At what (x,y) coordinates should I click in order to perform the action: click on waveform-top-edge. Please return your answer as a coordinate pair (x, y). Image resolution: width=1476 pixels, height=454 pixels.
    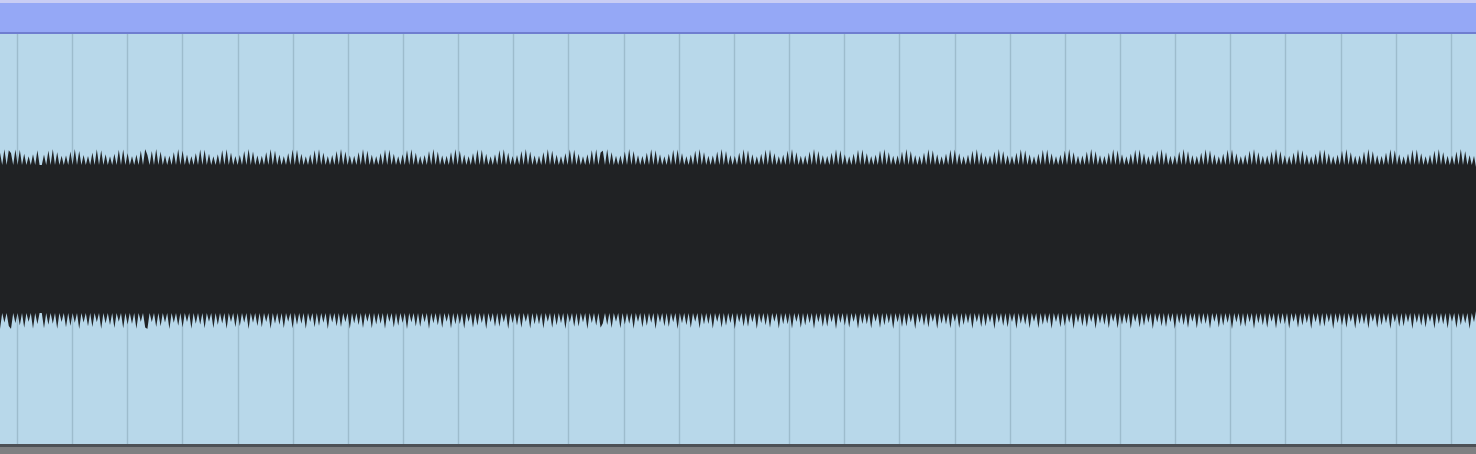
    Looking at the image, I should click on (738, 158).